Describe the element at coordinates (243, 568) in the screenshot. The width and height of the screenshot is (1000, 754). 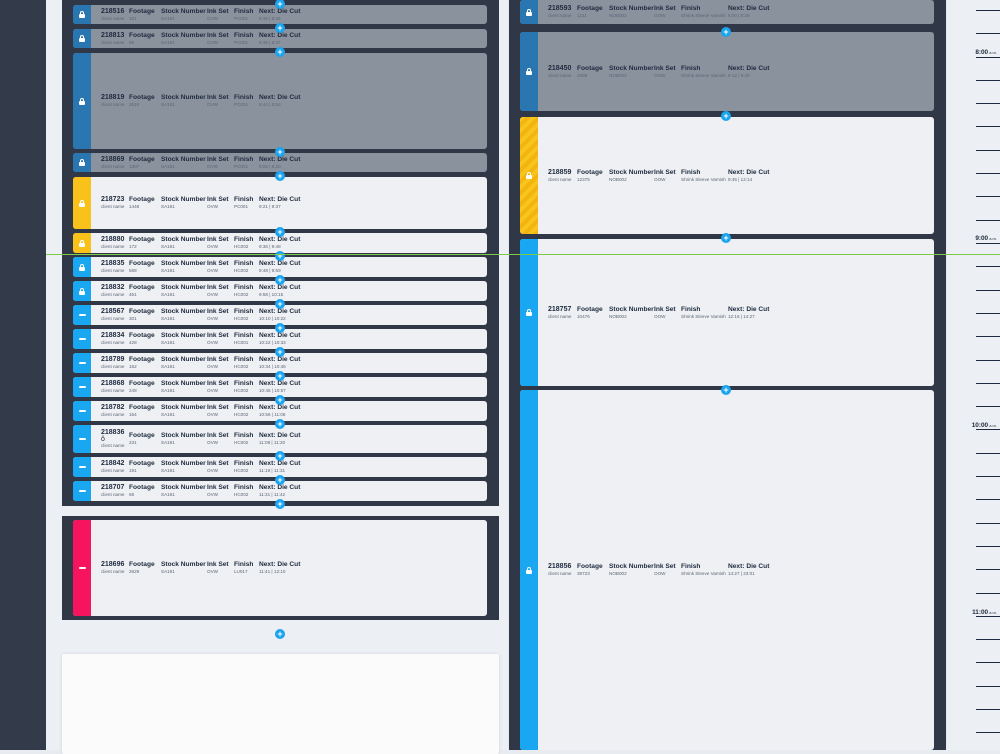
I see `job-field: Finish LU017` at that location.